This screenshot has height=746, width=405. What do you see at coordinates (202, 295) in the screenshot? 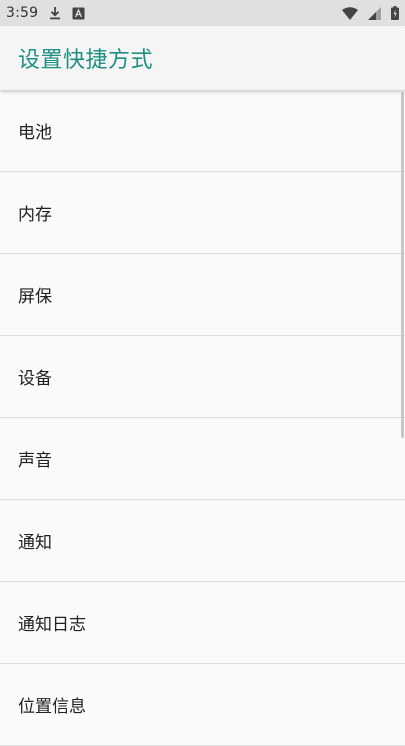
I see `list-item-screensaver: 屏保` at bounding box center [202, 295].